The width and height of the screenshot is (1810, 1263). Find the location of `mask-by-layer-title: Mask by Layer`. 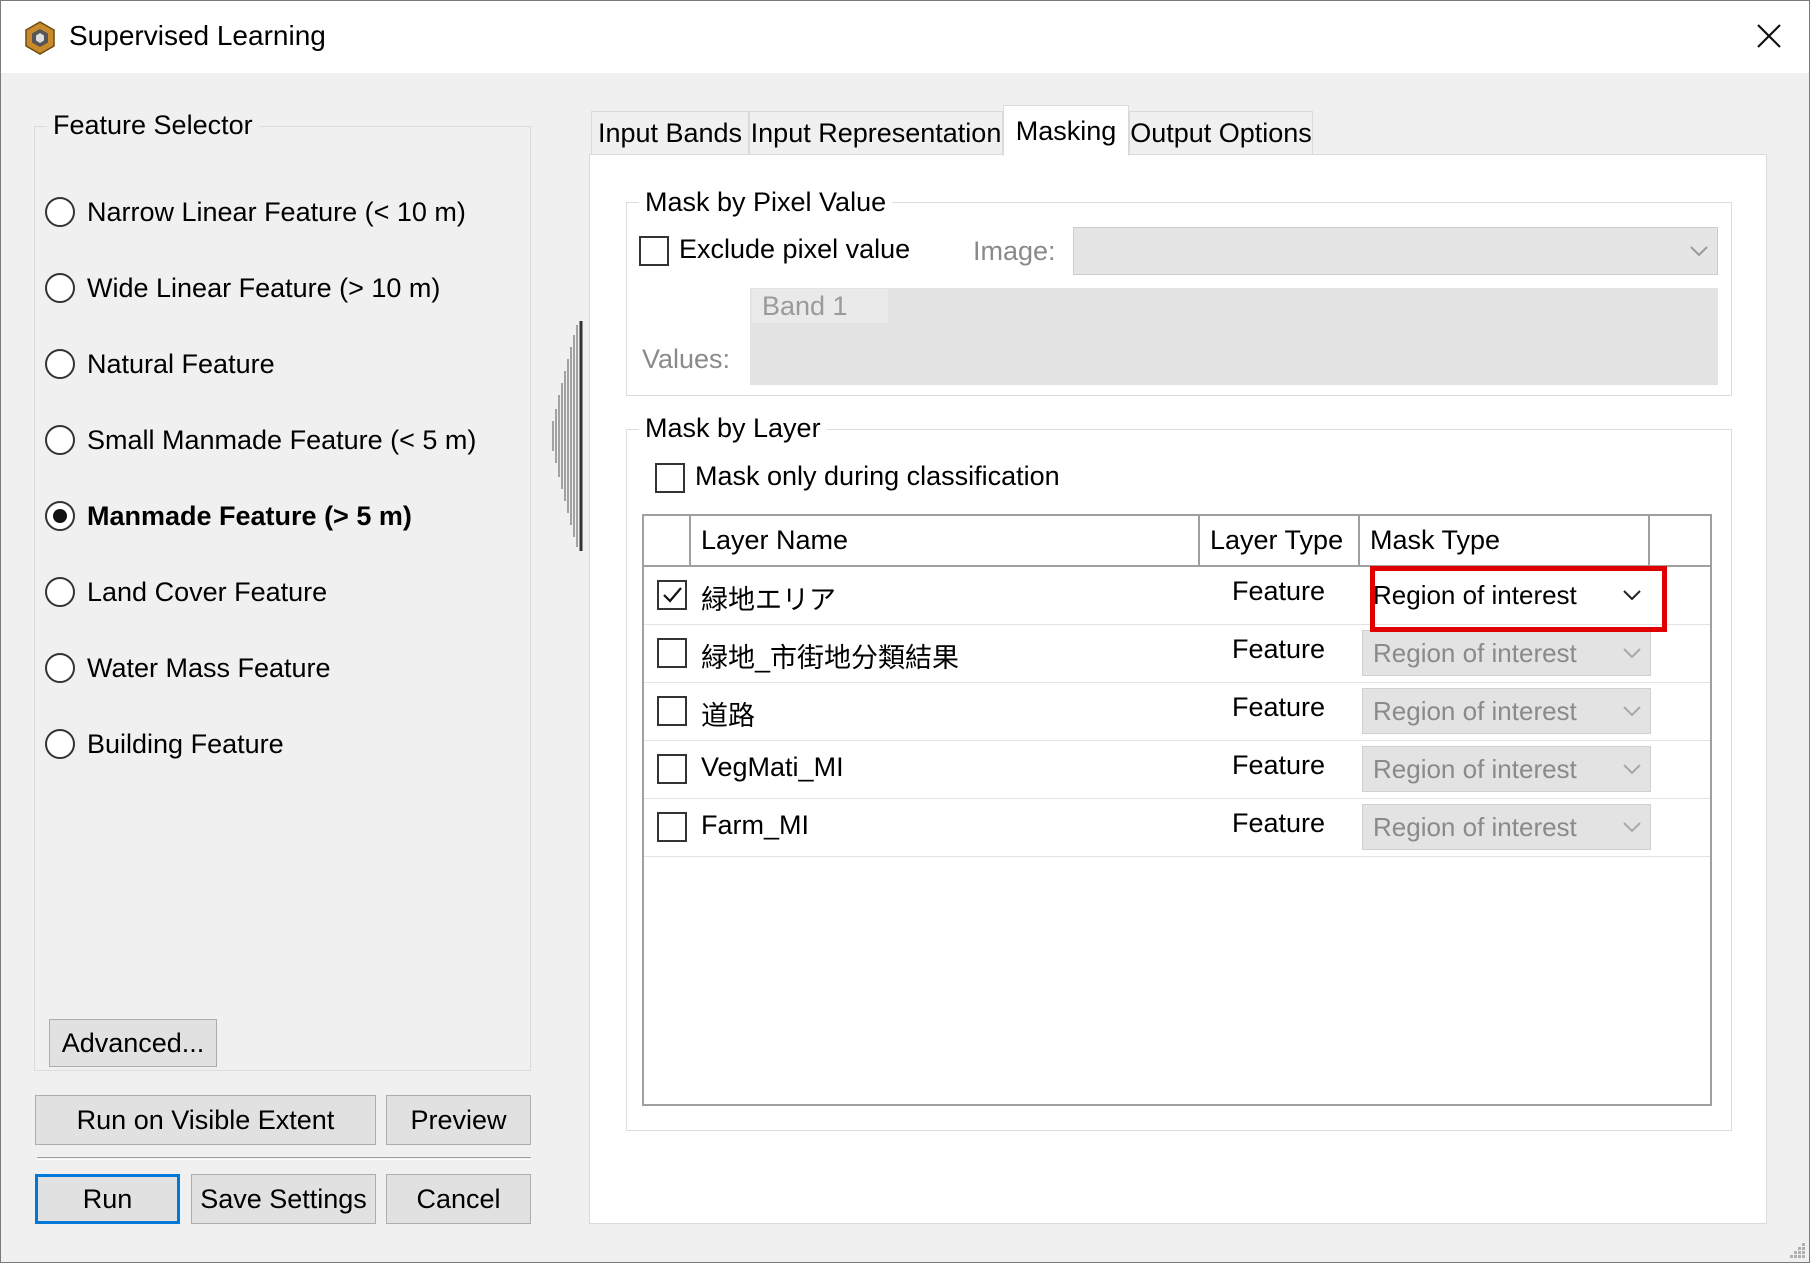

mask-by-layer-title: Mask by Layer is located at coordinates (733, 428).